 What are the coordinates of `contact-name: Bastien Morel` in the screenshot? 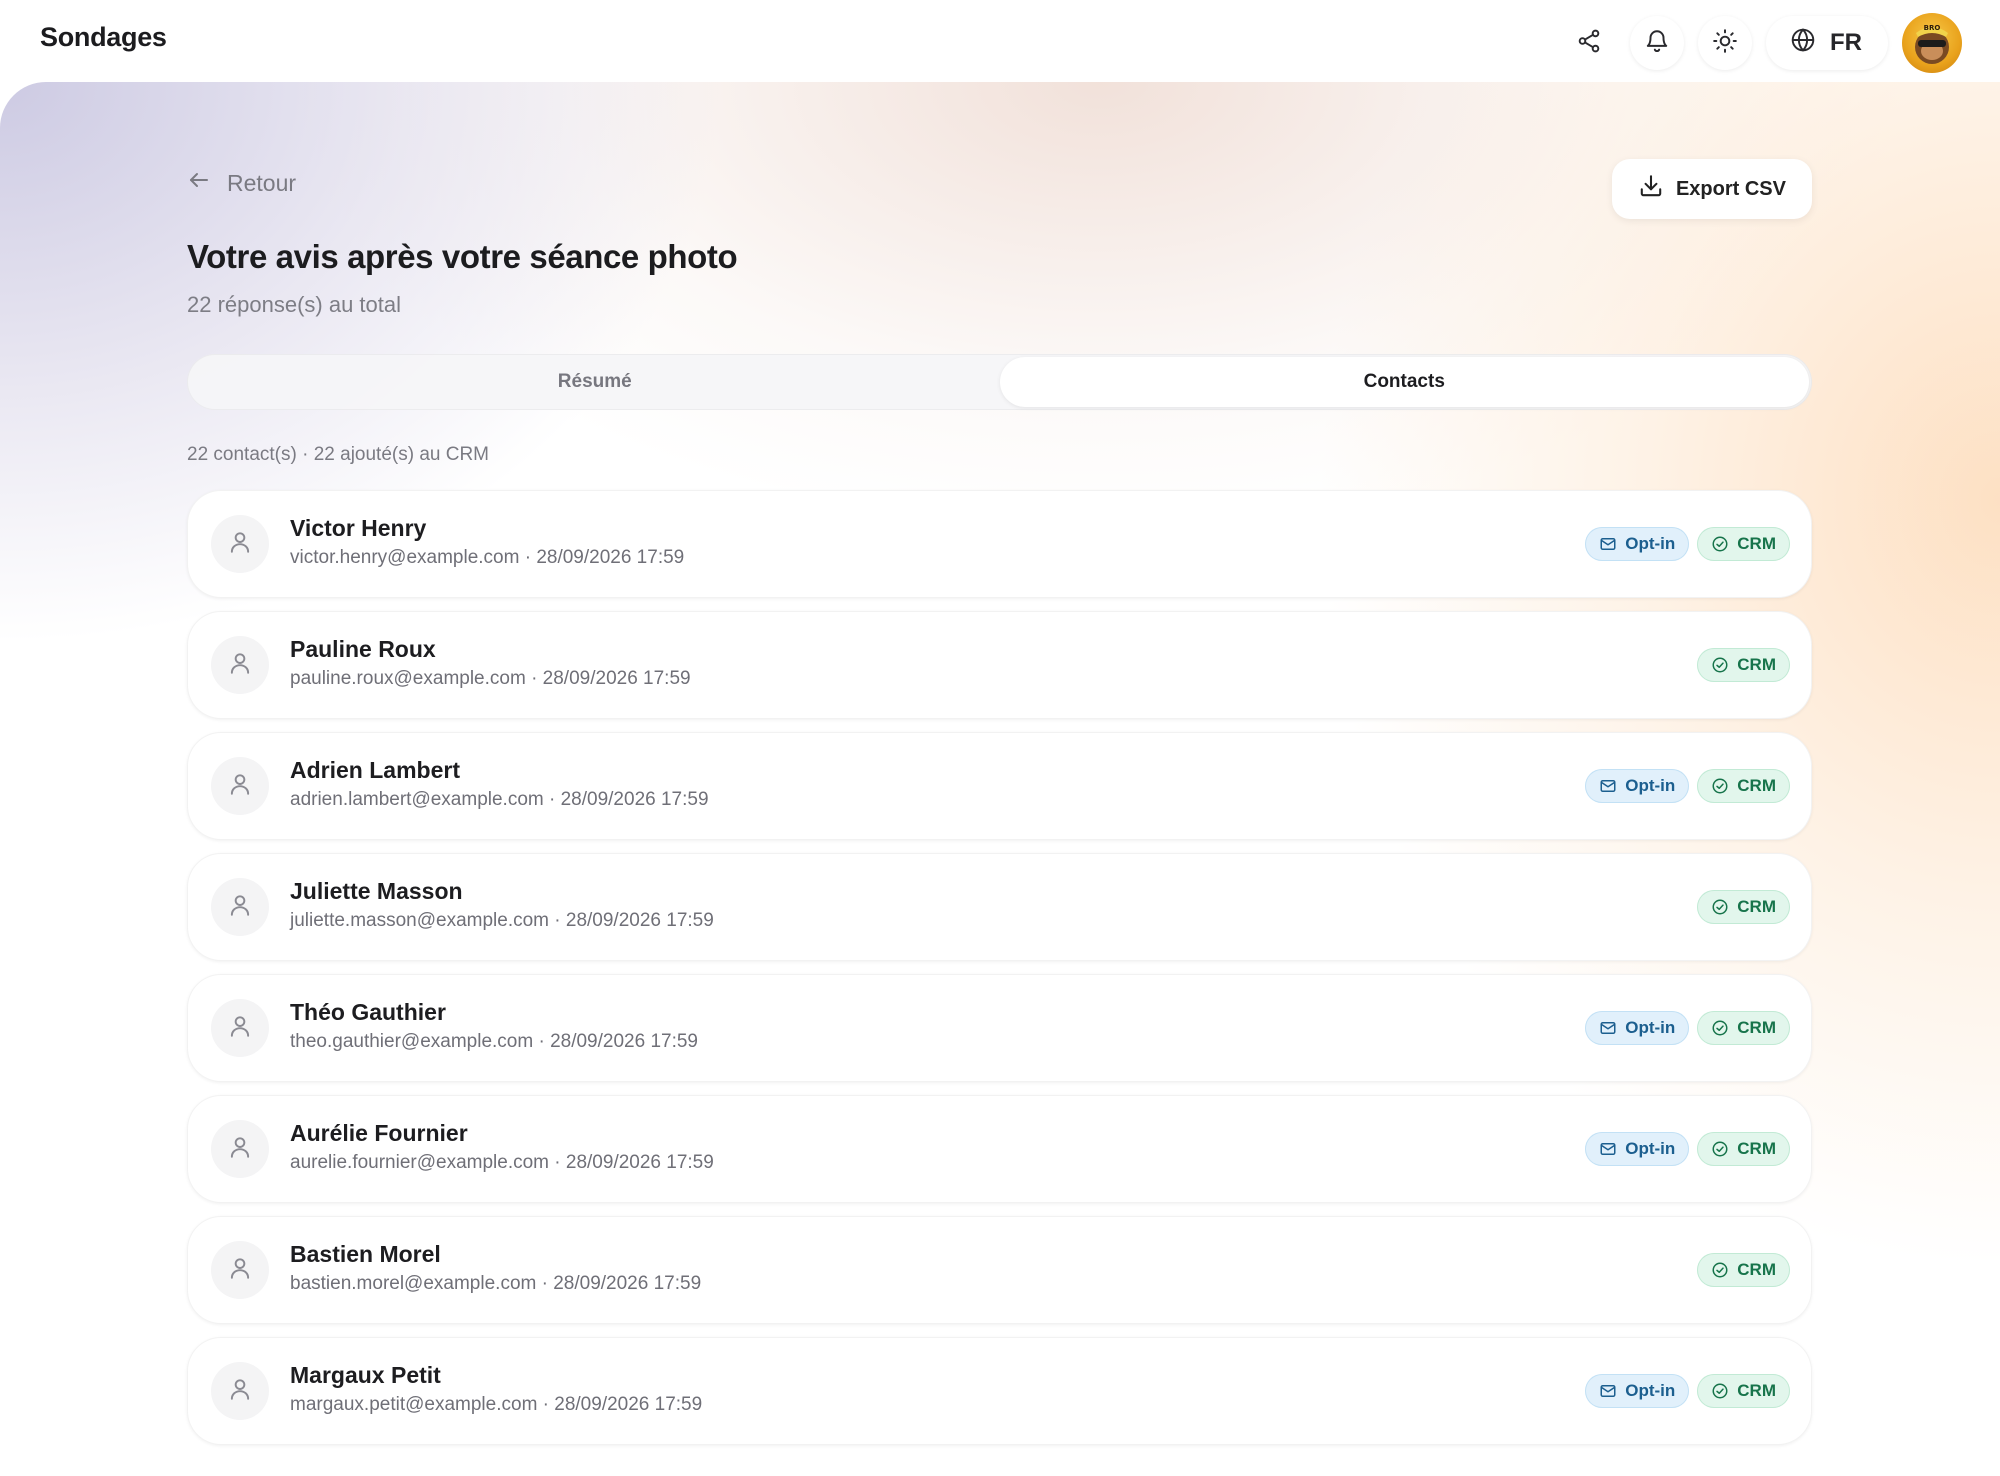 It's located at (365, 1254).